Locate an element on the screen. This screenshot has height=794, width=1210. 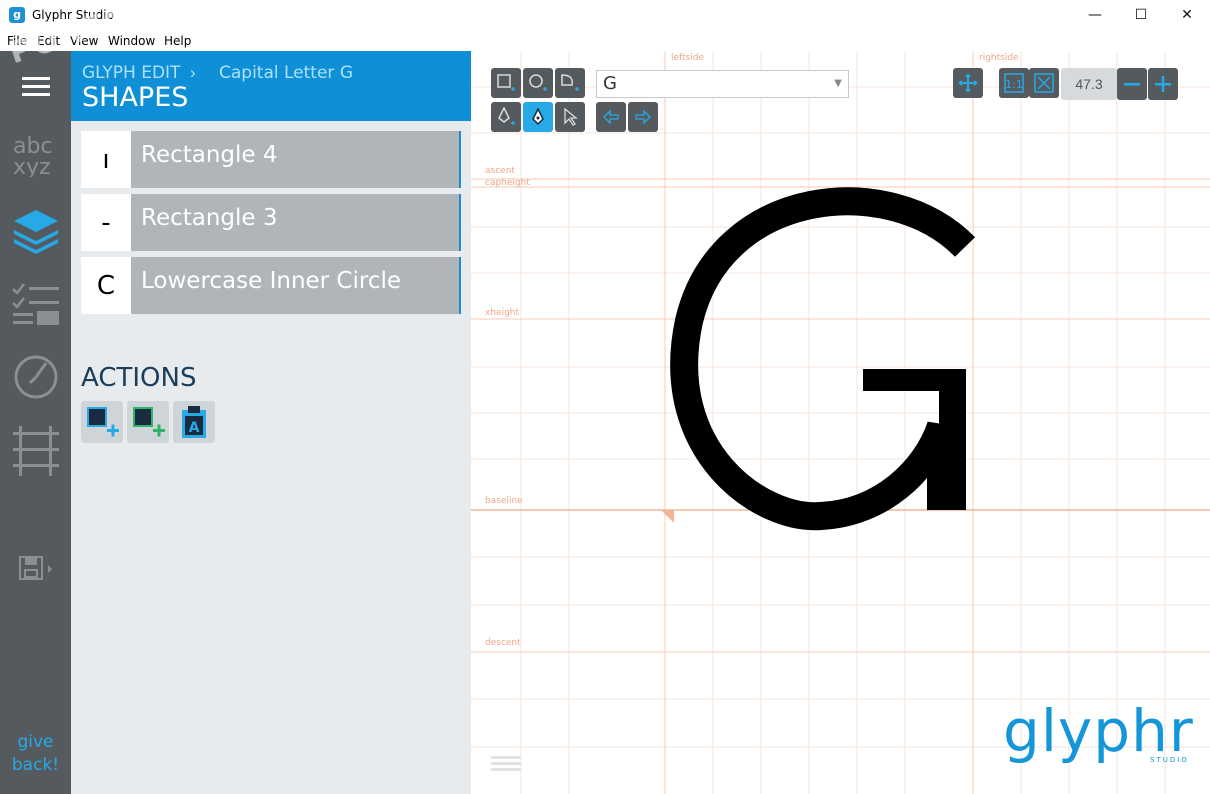
pen-icon is located at coordinates (538, 116).